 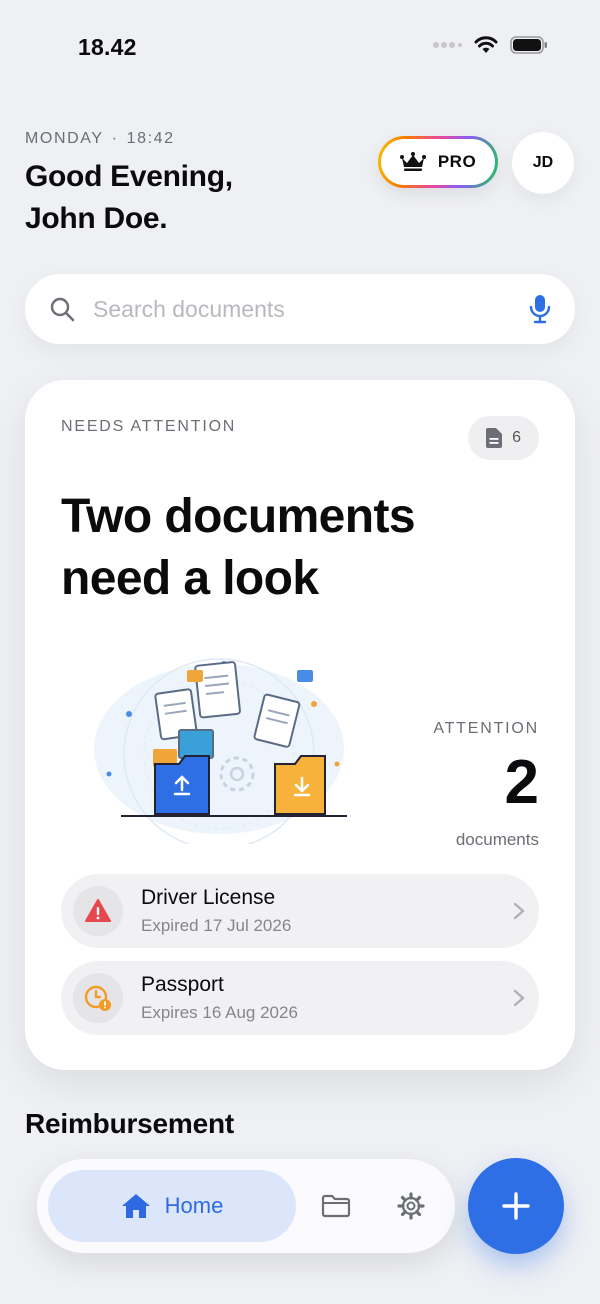 I want to click on crown-icon, so click(x=412, y=161).